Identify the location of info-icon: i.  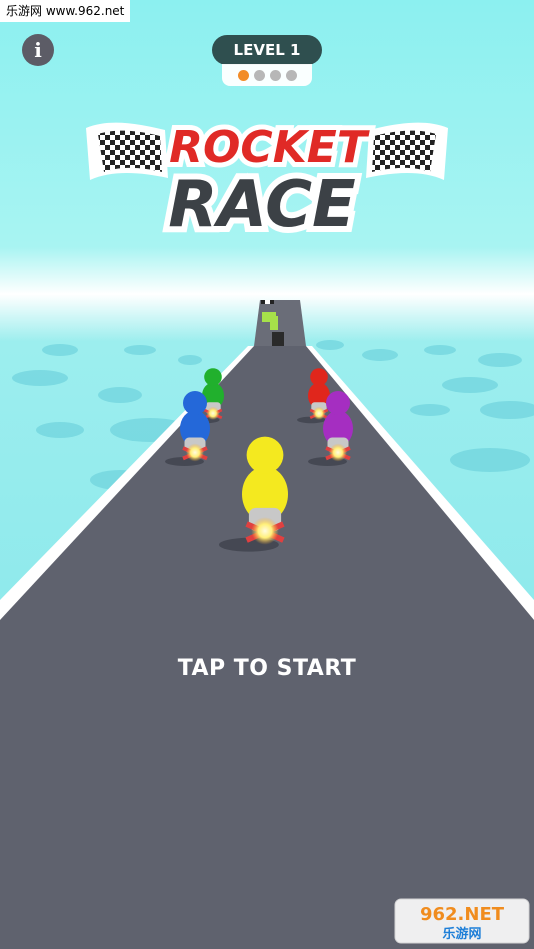
(38, 50).